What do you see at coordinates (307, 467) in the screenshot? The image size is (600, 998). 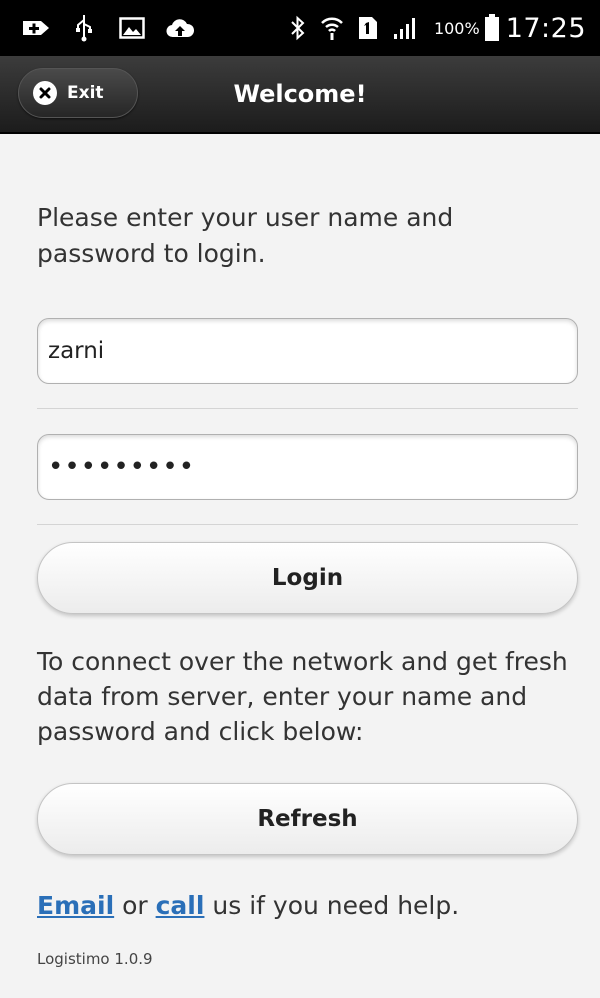 I see `password-field: •••••••••` at bounding box center [307, 467].